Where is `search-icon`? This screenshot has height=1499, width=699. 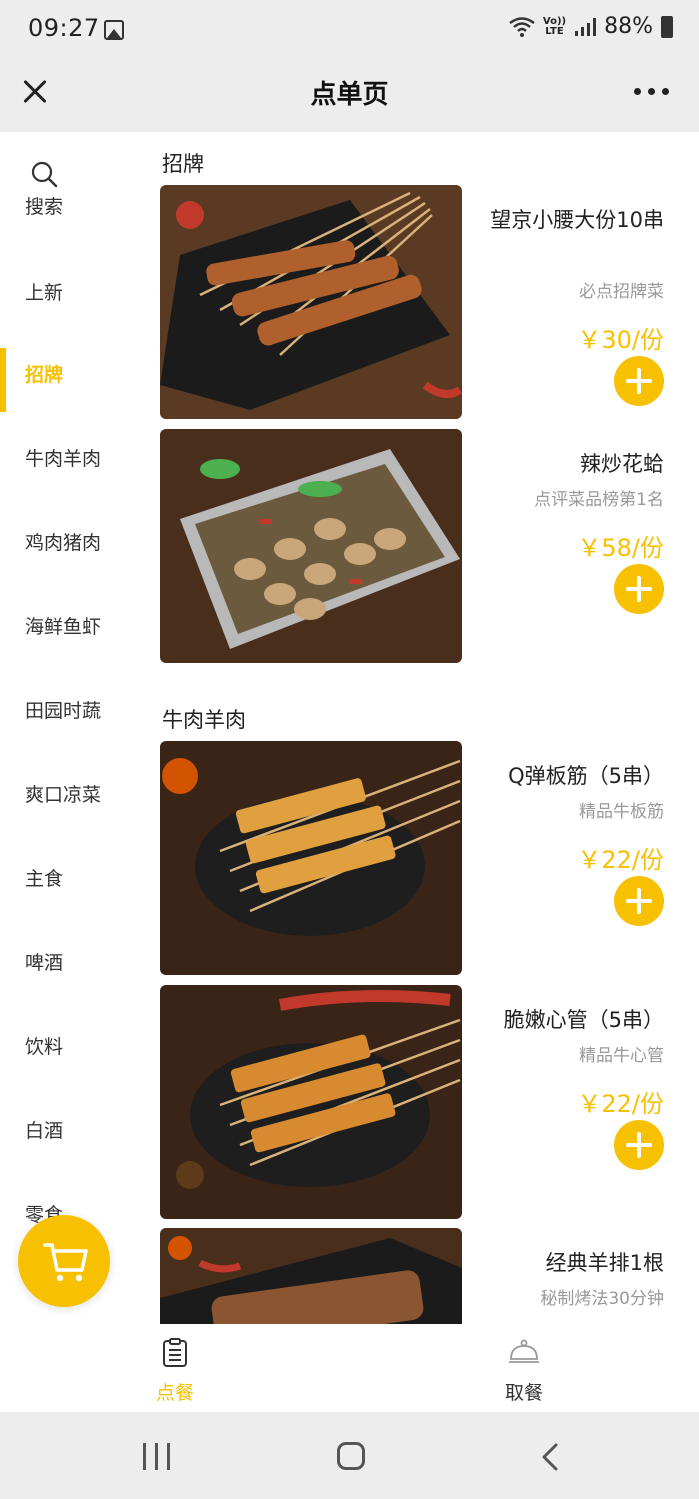 search-icon is located at coordinates (44, 174).